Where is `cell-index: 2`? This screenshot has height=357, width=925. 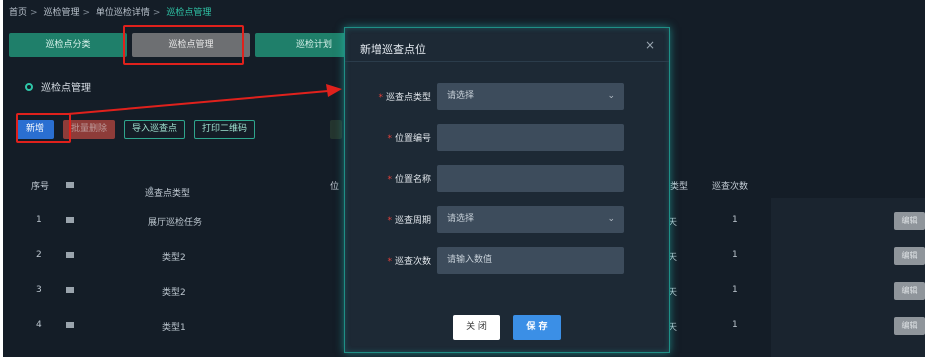
cell-index: 2 is located at coordinates (39, 255).